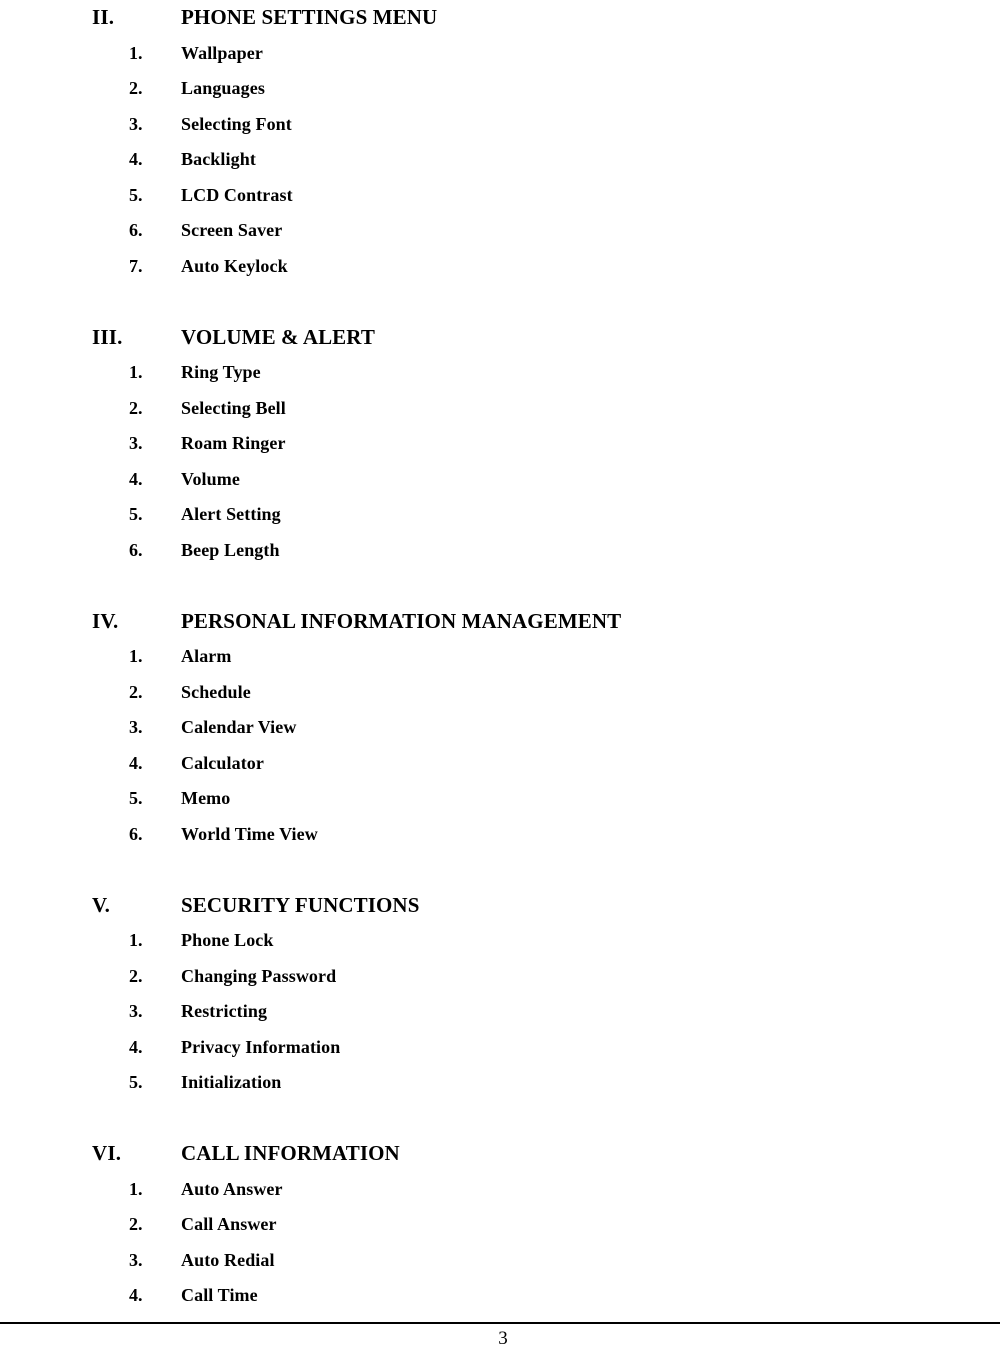 Image resolution: width=1006 pixels, height=1353 pixels. Describe the element at coordinates (503, 906) in the screenshot. I see `toc-section-heading: V. SECURITY FUNCTIONS` at that location.